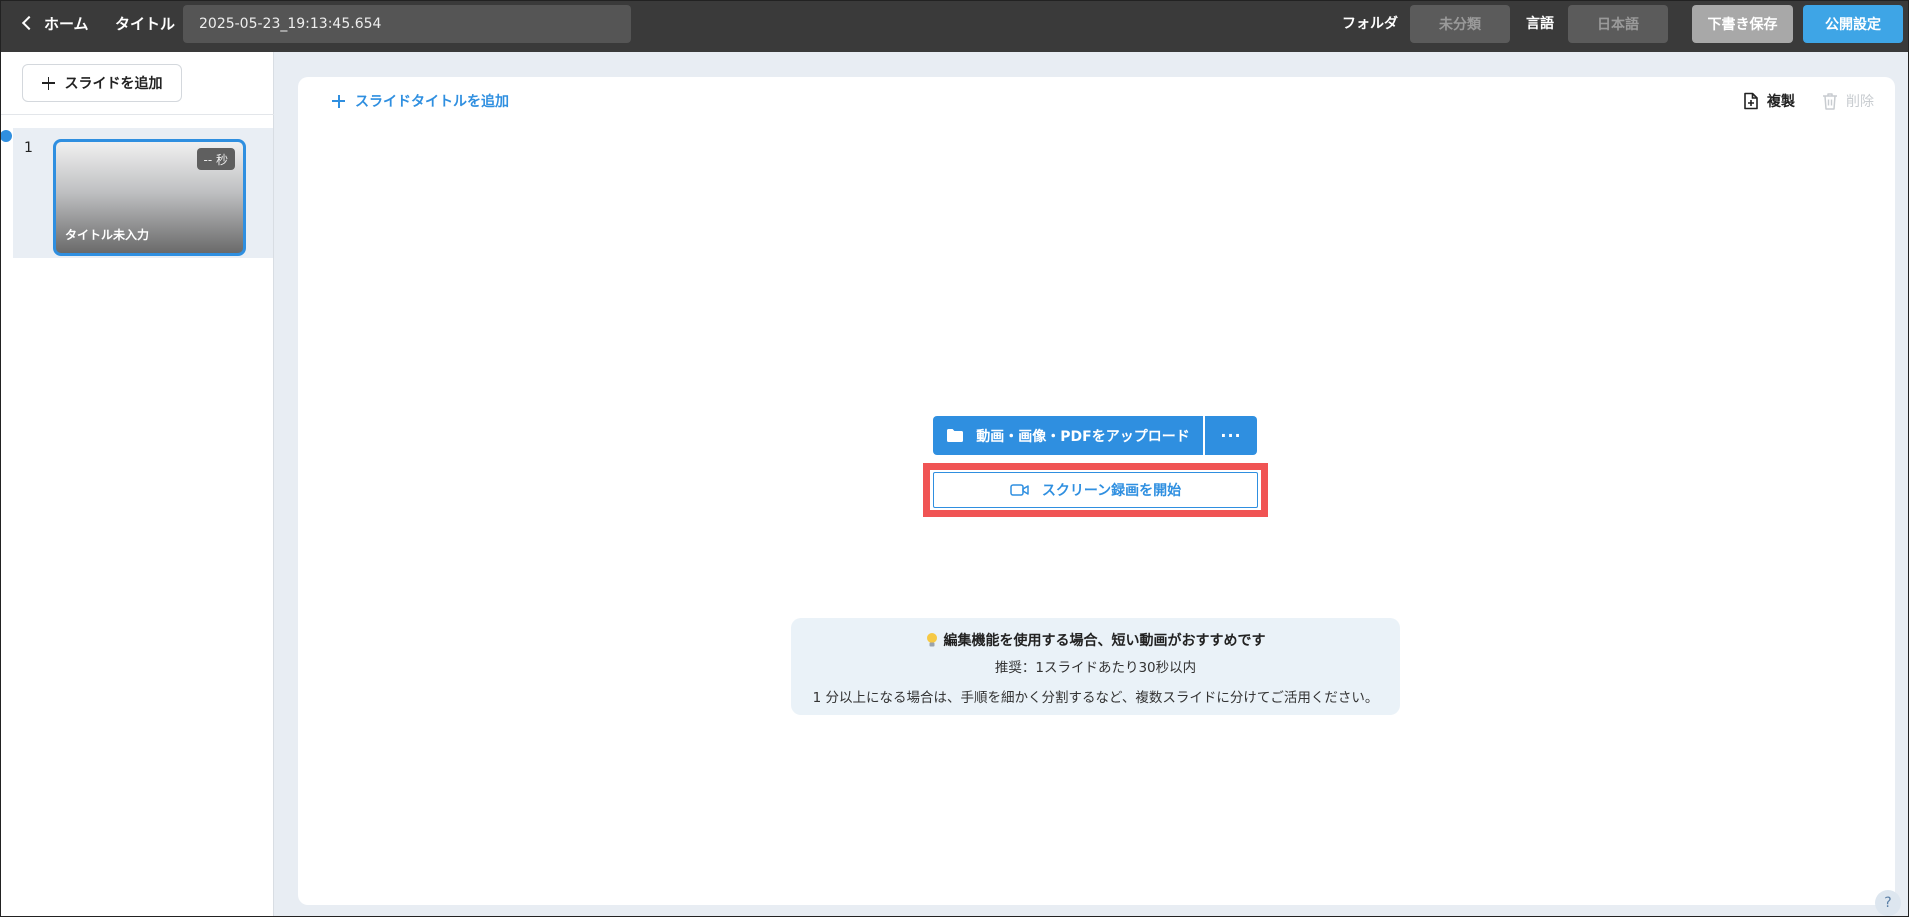 The height and width of the screenshot is (917, 1909). What do you see at coordinates (28, 148) in the screenshot?
I see `slide-number: 1` at bounding box center [28, 148].